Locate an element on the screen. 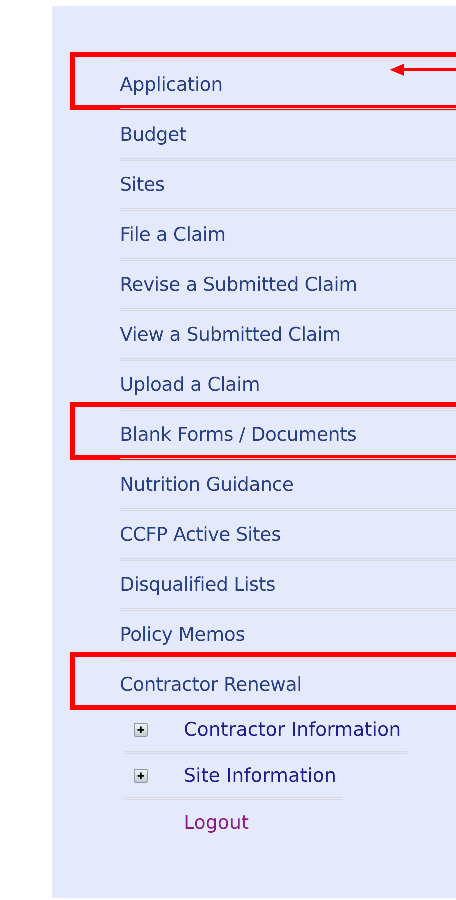  menu-link: Contractor Renewal is located at coordinates (211, 685).